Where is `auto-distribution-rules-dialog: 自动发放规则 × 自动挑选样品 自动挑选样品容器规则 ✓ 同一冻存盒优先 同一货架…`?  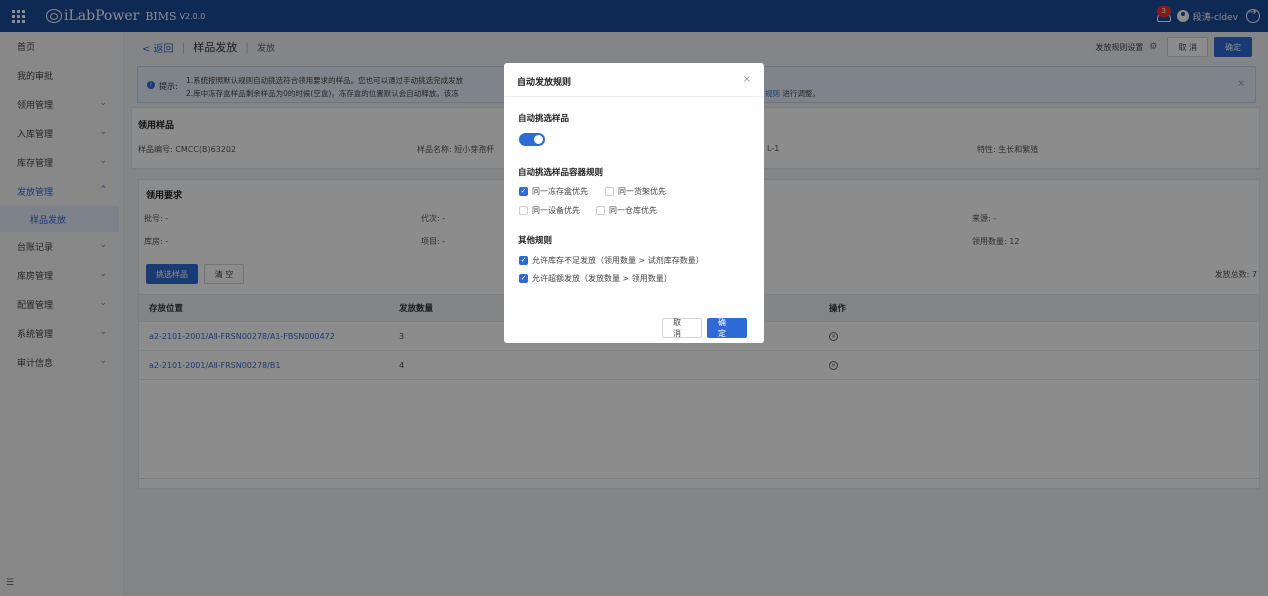
auto-distribution-rules-dialog: 自动发放规则 × 自动挑选样品 自动挑选样品容器规则 ✓ 同一冻存盒优先 同一货架… is located at coordinates (634, 203).